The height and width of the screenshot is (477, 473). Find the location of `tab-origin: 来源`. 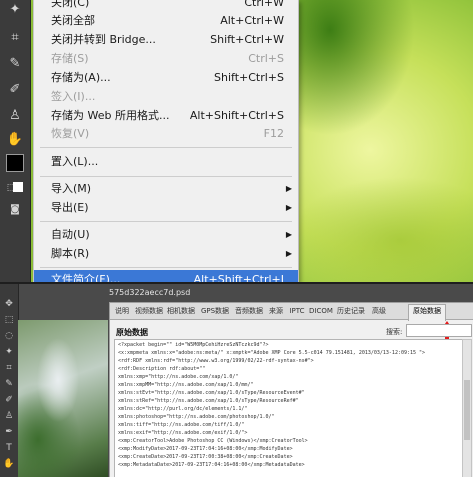

tab-origin: 来源 is located at coordinates (276, 311).